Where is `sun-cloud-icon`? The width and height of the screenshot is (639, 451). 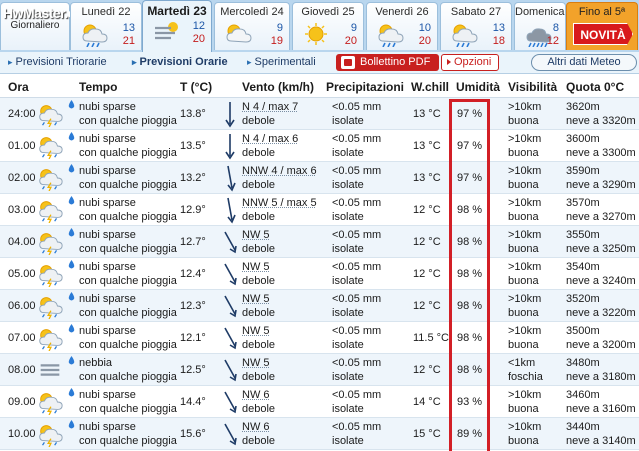 sun-cloud-icon is located at coordinates (238, 34).